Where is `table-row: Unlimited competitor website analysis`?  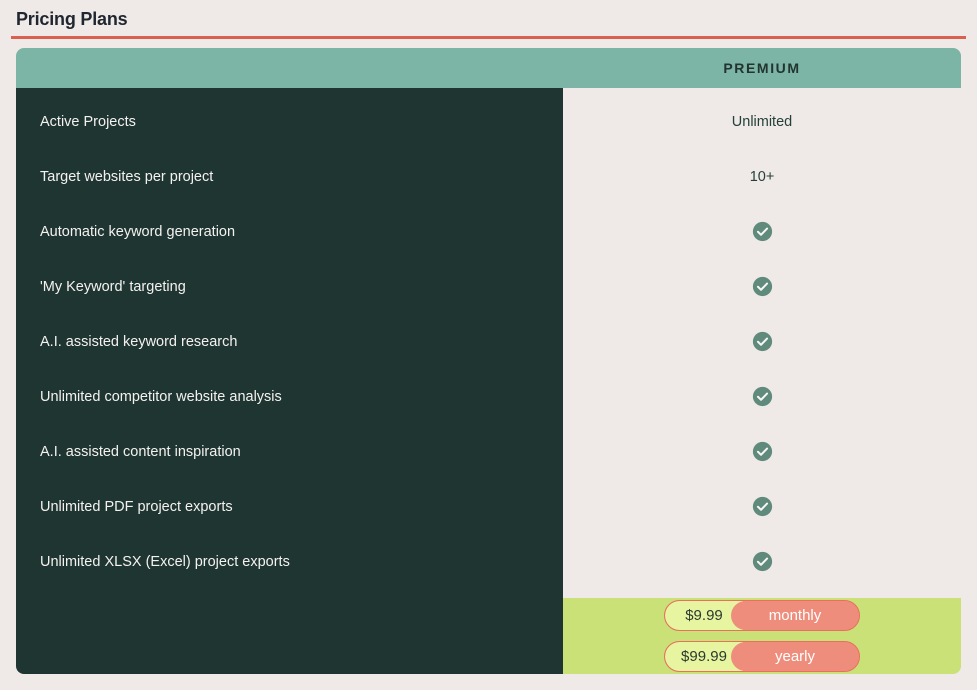 table-row: Unlimited competitor website analysis is located at coordinates (289, 396).